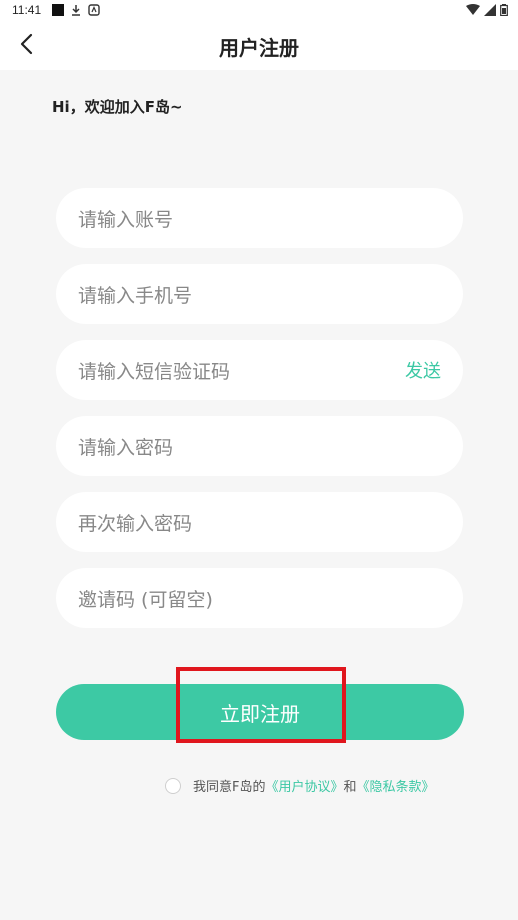  What do you see at coordinates (259, 294) in the screenshot?
I see `phone-input: 请输入手机号` at bounding box center [259, 294].